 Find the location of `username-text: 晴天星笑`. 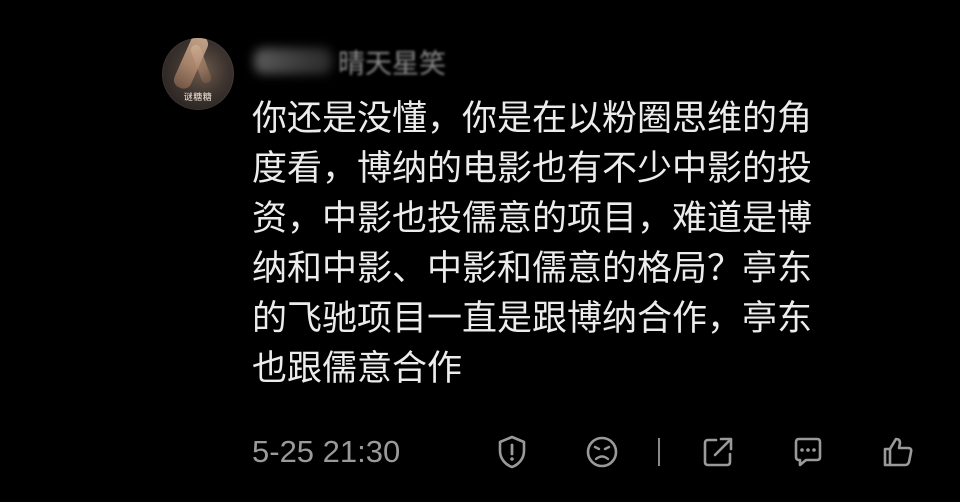

username-text: 晴天星笑 is located at coordinates (392, 64).